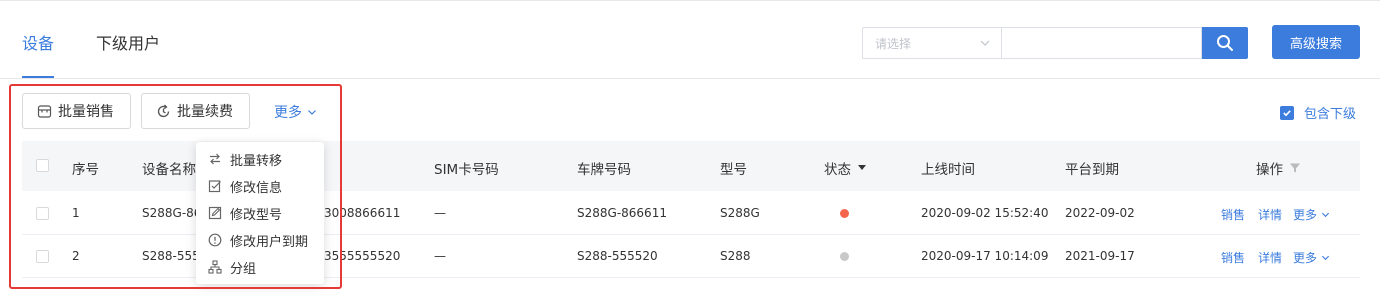 The height and width of the screenshot is (295, 1380). Describe the element at coordinates (1287, 112) in the screenshot. I see `checkbox-checked-icon` at that location.